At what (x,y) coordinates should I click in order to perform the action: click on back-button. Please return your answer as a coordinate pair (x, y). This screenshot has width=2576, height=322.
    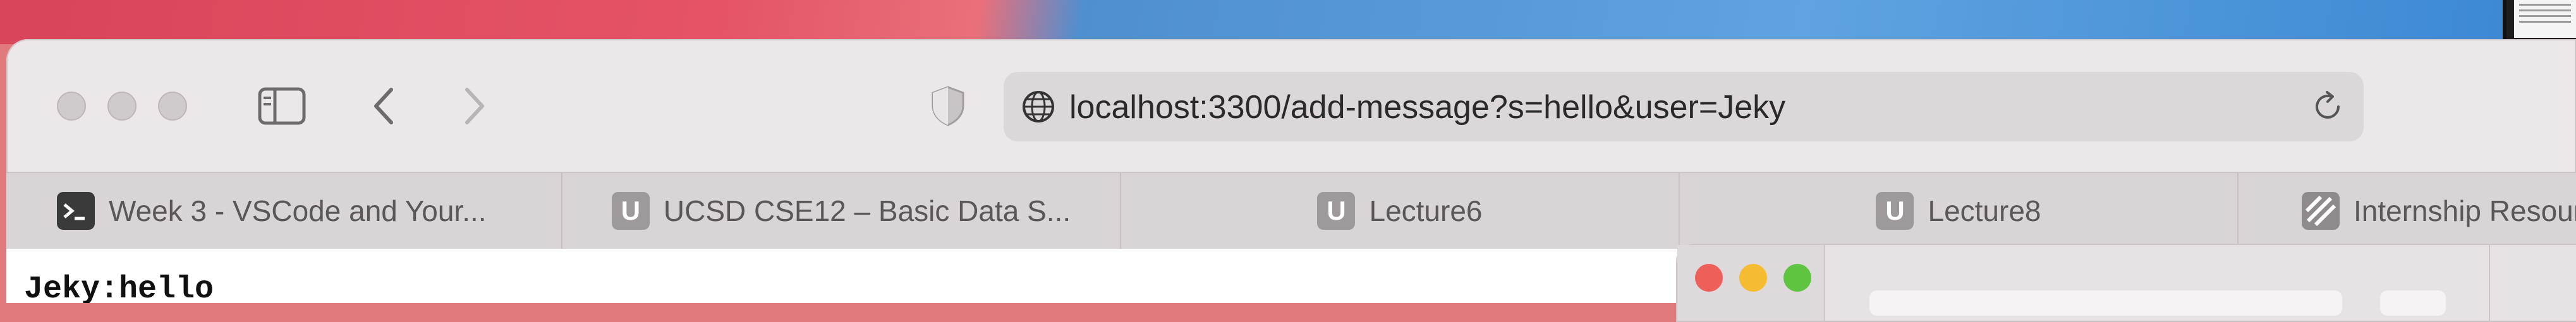
    Looking at the image, I should click on (383, 106).